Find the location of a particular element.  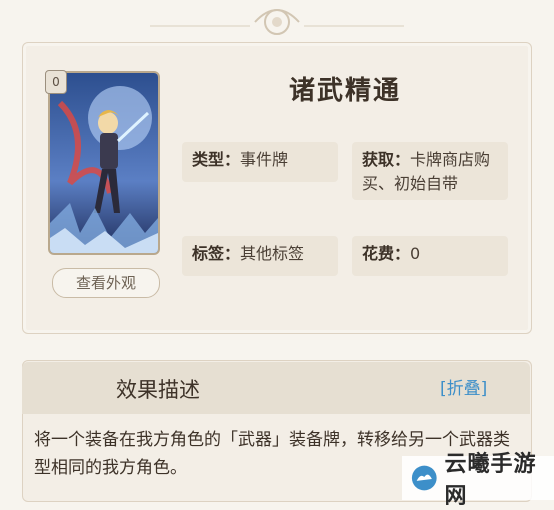

effect-title: 效果描述 is located at coordinates (158, 390).